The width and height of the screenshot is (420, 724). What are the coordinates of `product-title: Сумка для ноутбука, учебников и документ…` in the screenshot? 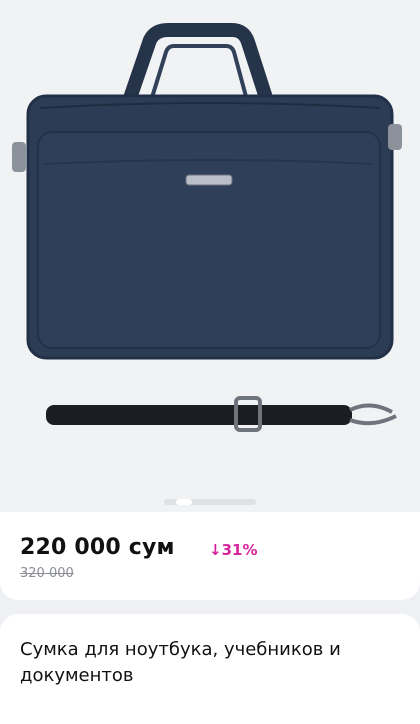 It's located at (180, 662).